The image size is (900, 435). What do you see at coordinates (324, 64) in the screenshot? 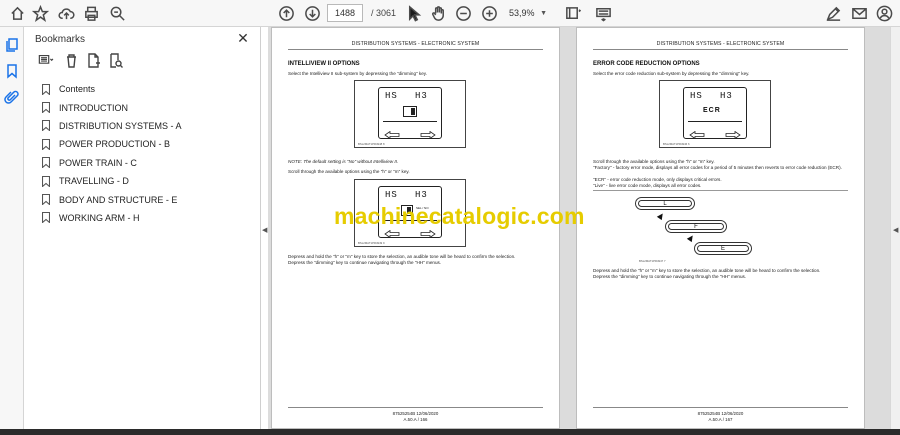
I see `section-title: INTELLIVIEW II OPTIONS` at bounding box center [324, 64].